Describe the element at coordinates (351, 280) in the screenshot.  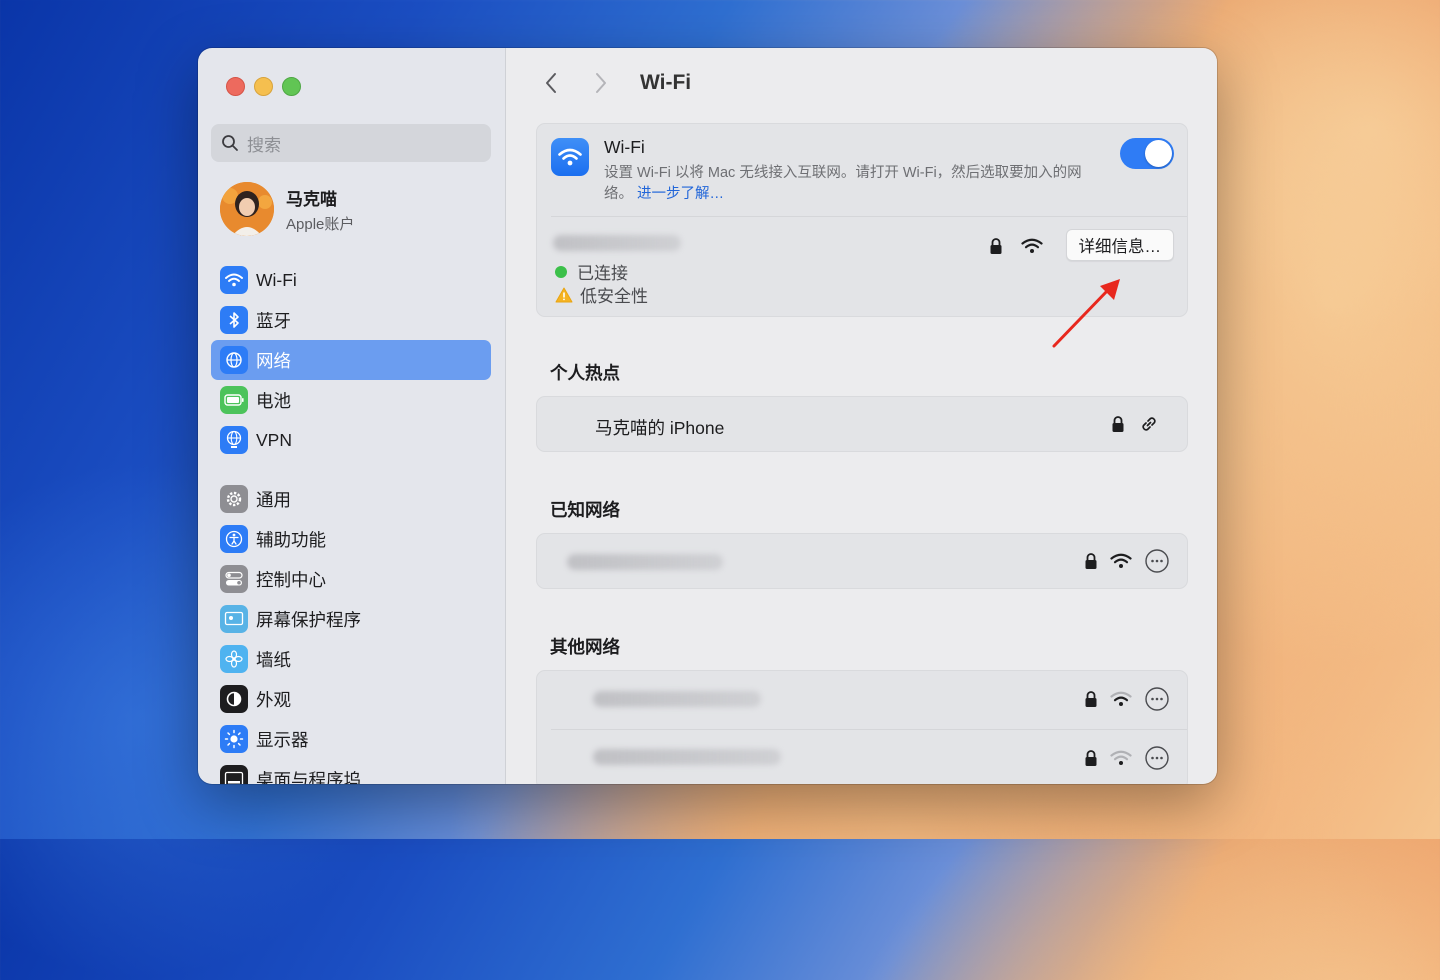
I see `sidebar-item-wifi: Wi-Fi` at that location.